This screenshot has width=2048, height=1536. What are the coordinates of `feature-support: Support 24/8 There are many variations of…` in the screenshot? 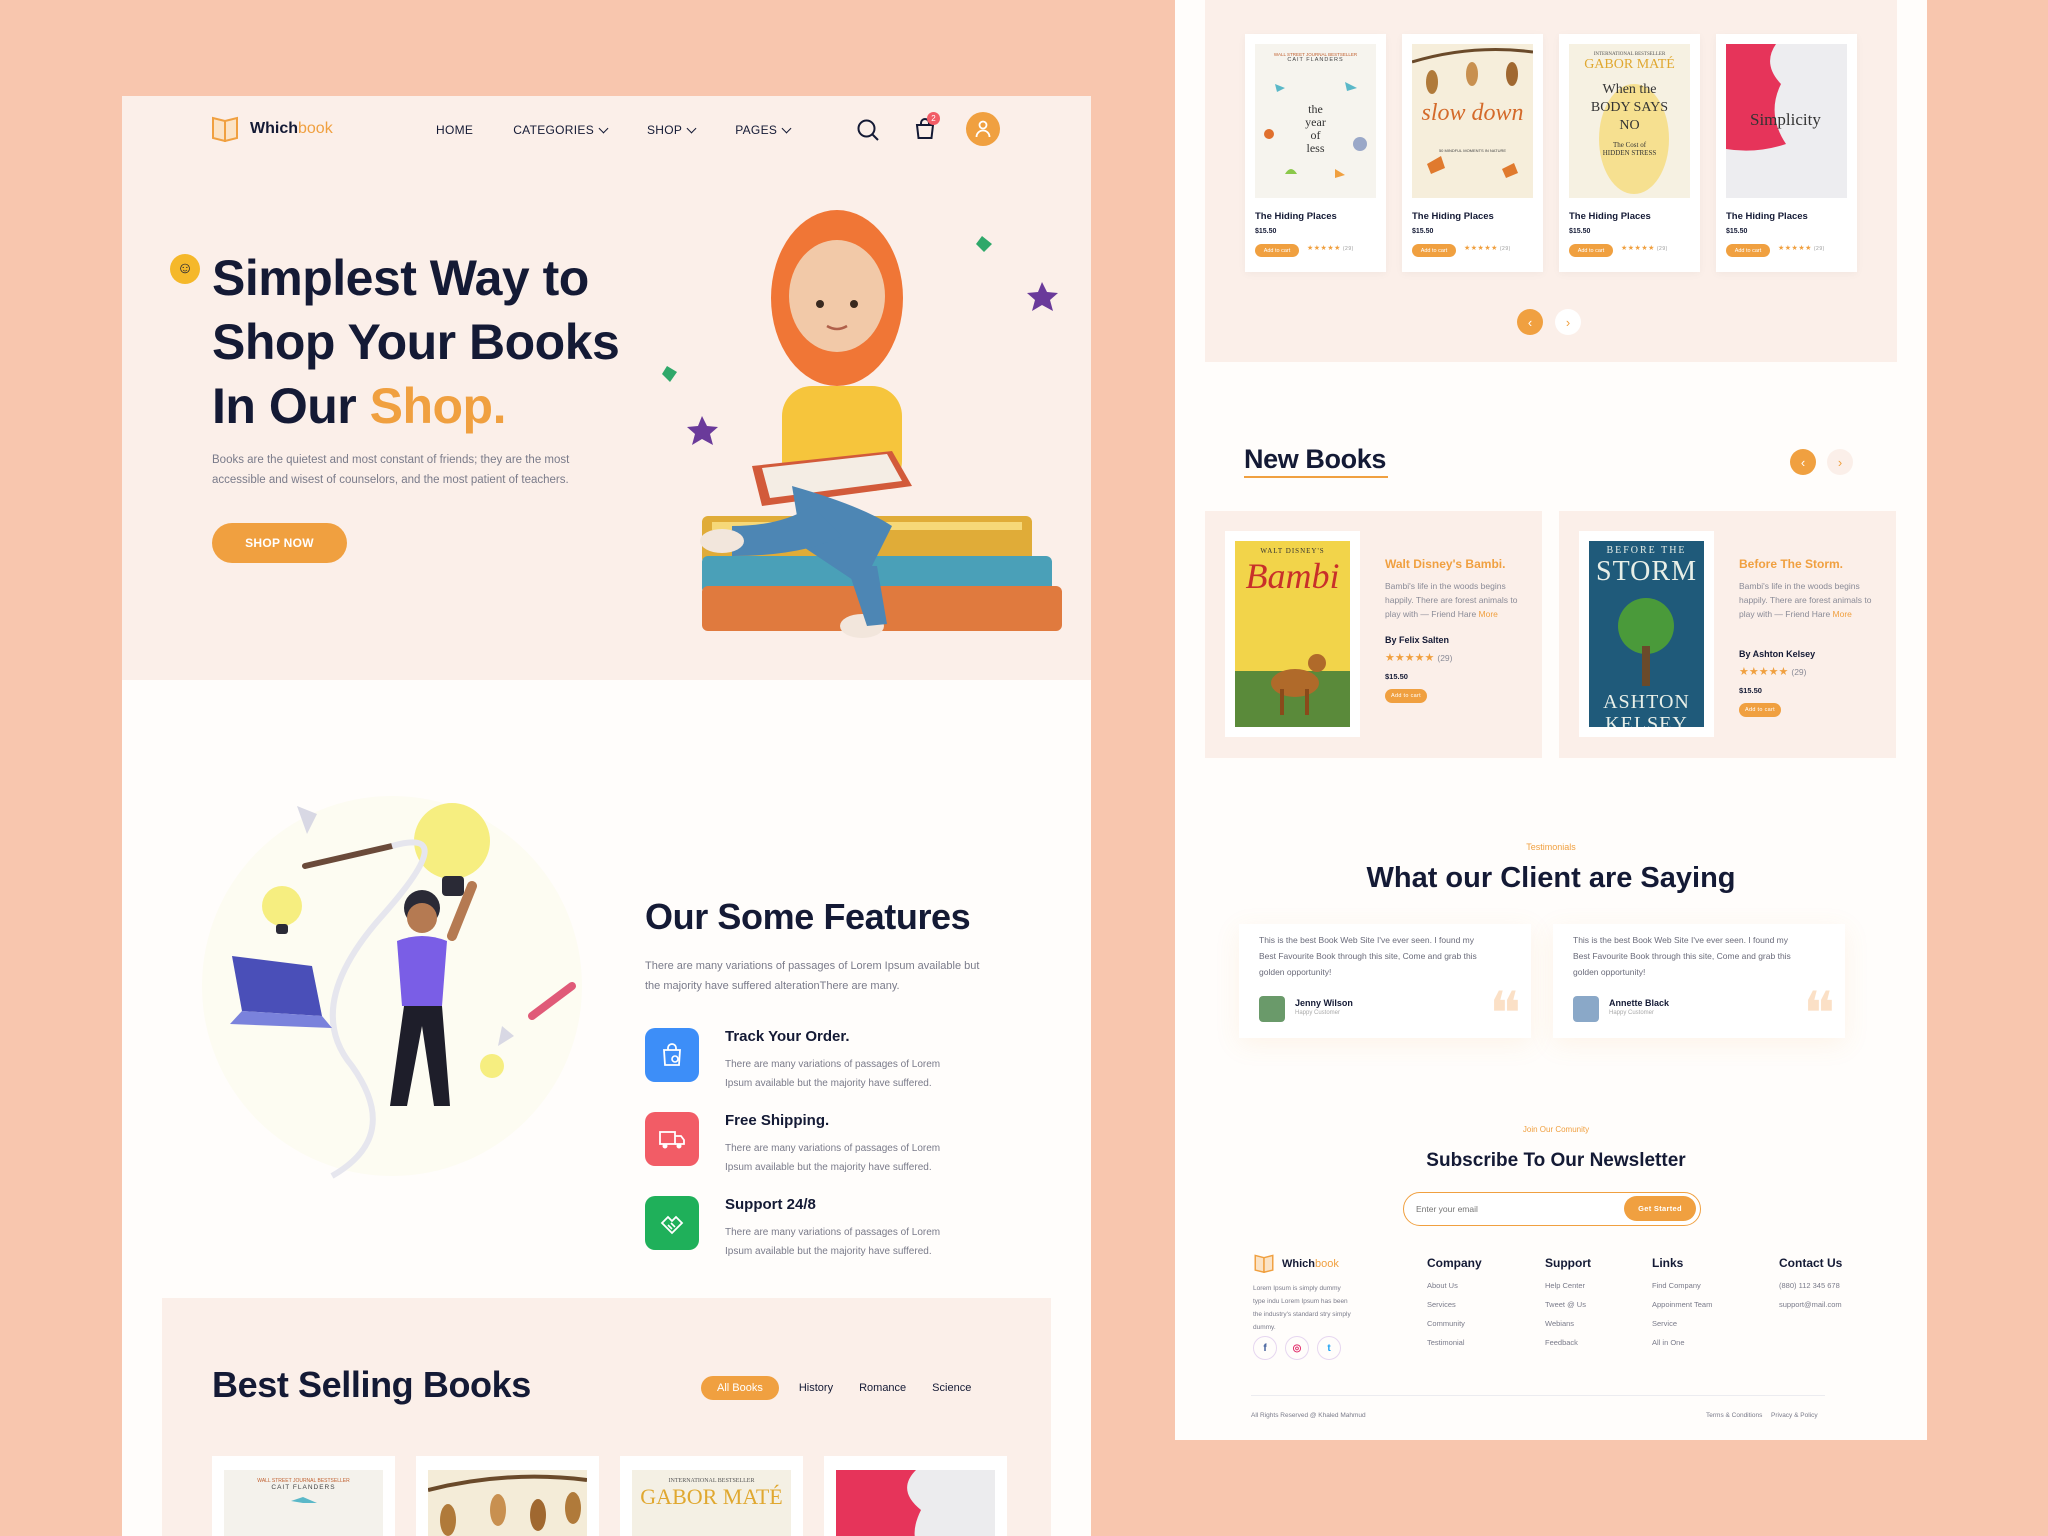 It's located at (805, 1228).